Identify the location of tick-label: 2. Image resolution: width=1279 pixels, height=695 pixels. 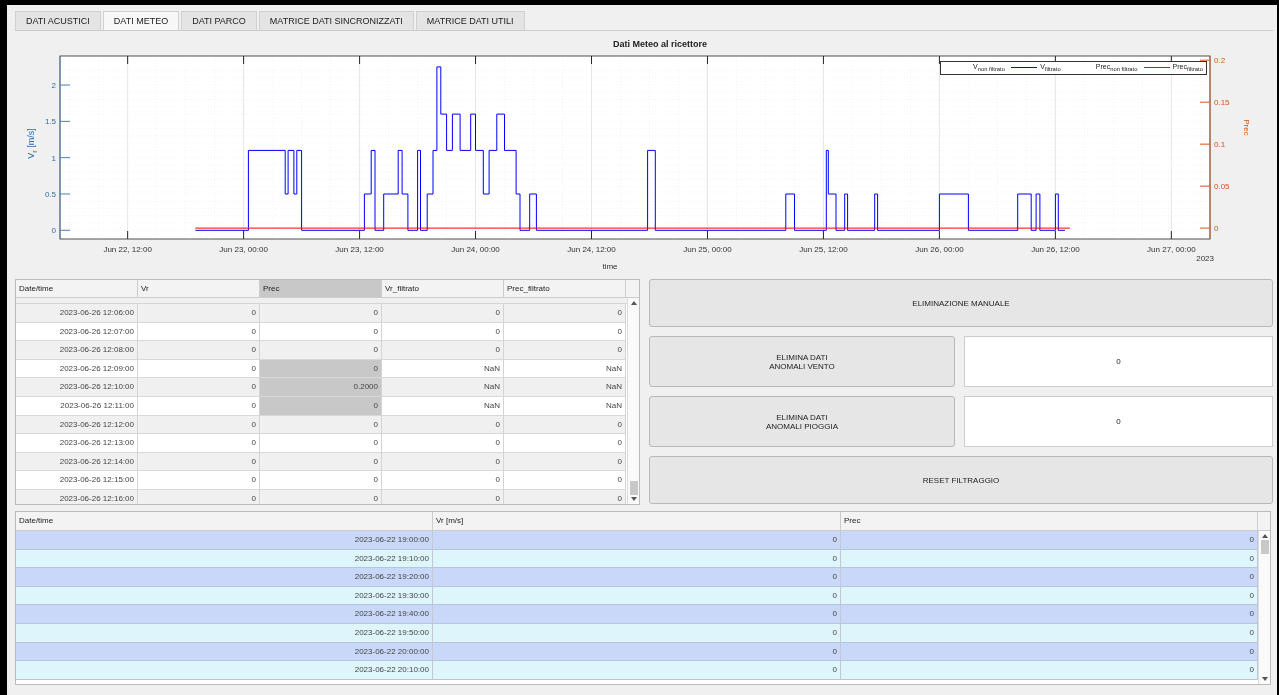
(53, 86).